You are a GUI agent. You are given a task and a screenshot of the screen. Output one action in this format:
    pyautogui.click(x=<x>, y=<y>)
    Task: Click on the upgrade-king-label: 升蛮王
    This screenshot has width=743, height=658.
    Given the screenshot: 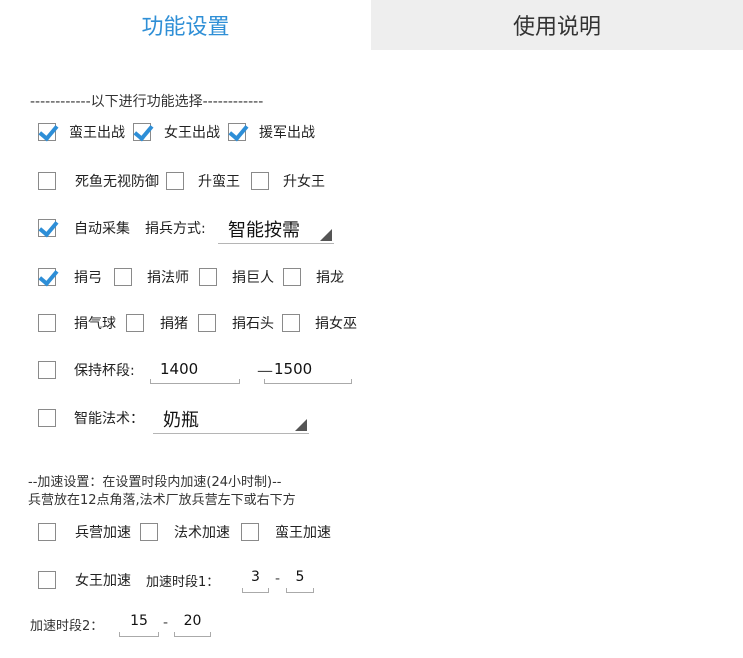 What is the action you would take?
    pyautogui.click(x=219, y=182)
    